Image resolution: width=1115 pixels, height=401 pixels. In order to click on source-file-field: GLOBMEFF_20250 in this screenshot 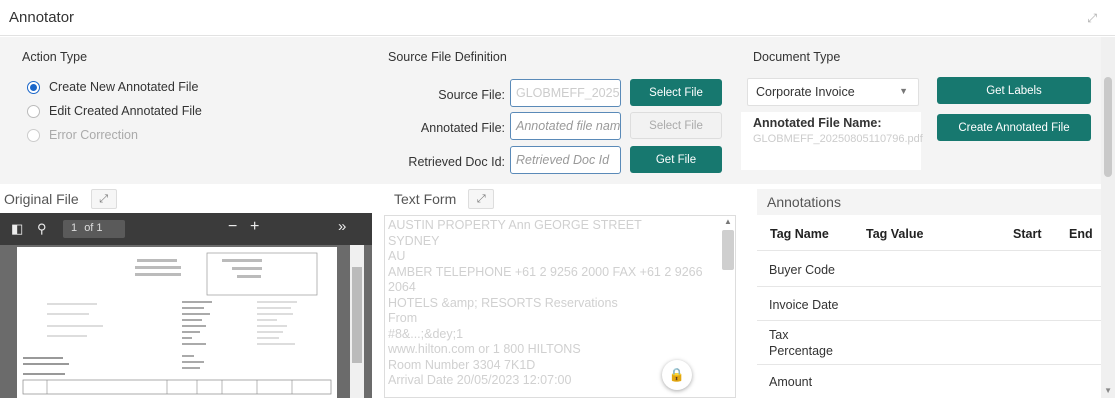, I will do `click(565, 93)`.